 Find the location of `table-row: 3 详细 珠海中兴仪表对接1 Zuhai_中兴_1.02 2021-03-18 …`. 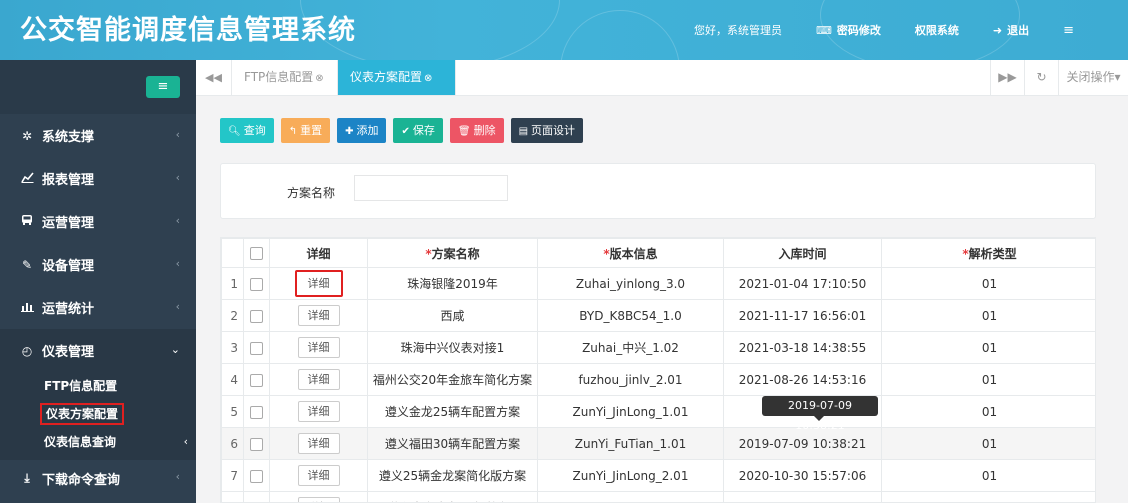

table-row: 3 详细 珠海中兴仪表对接1 Zuhai_中兴_1.02 2021-03-18 … is located at coordinates (658, 347).